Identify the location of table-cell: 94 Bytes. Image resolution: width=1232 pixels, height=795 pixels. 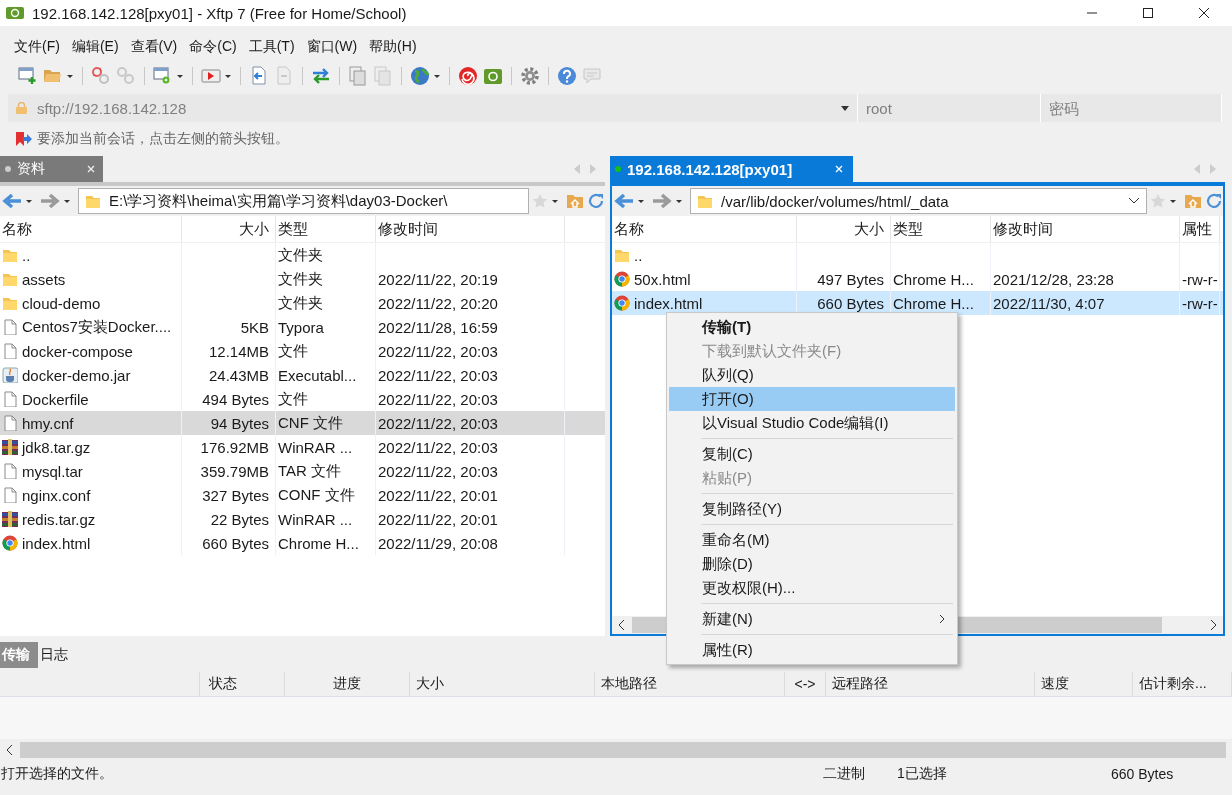
(239, 423).